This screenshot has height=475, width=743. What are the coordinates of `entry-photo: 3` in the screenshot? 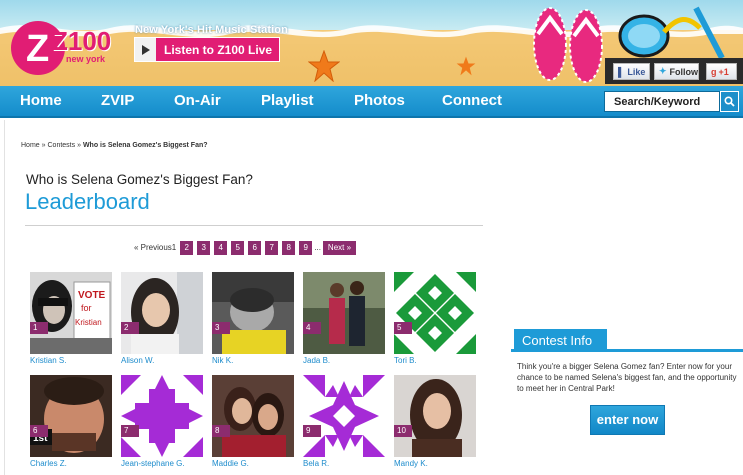 It's located at (253, 313).